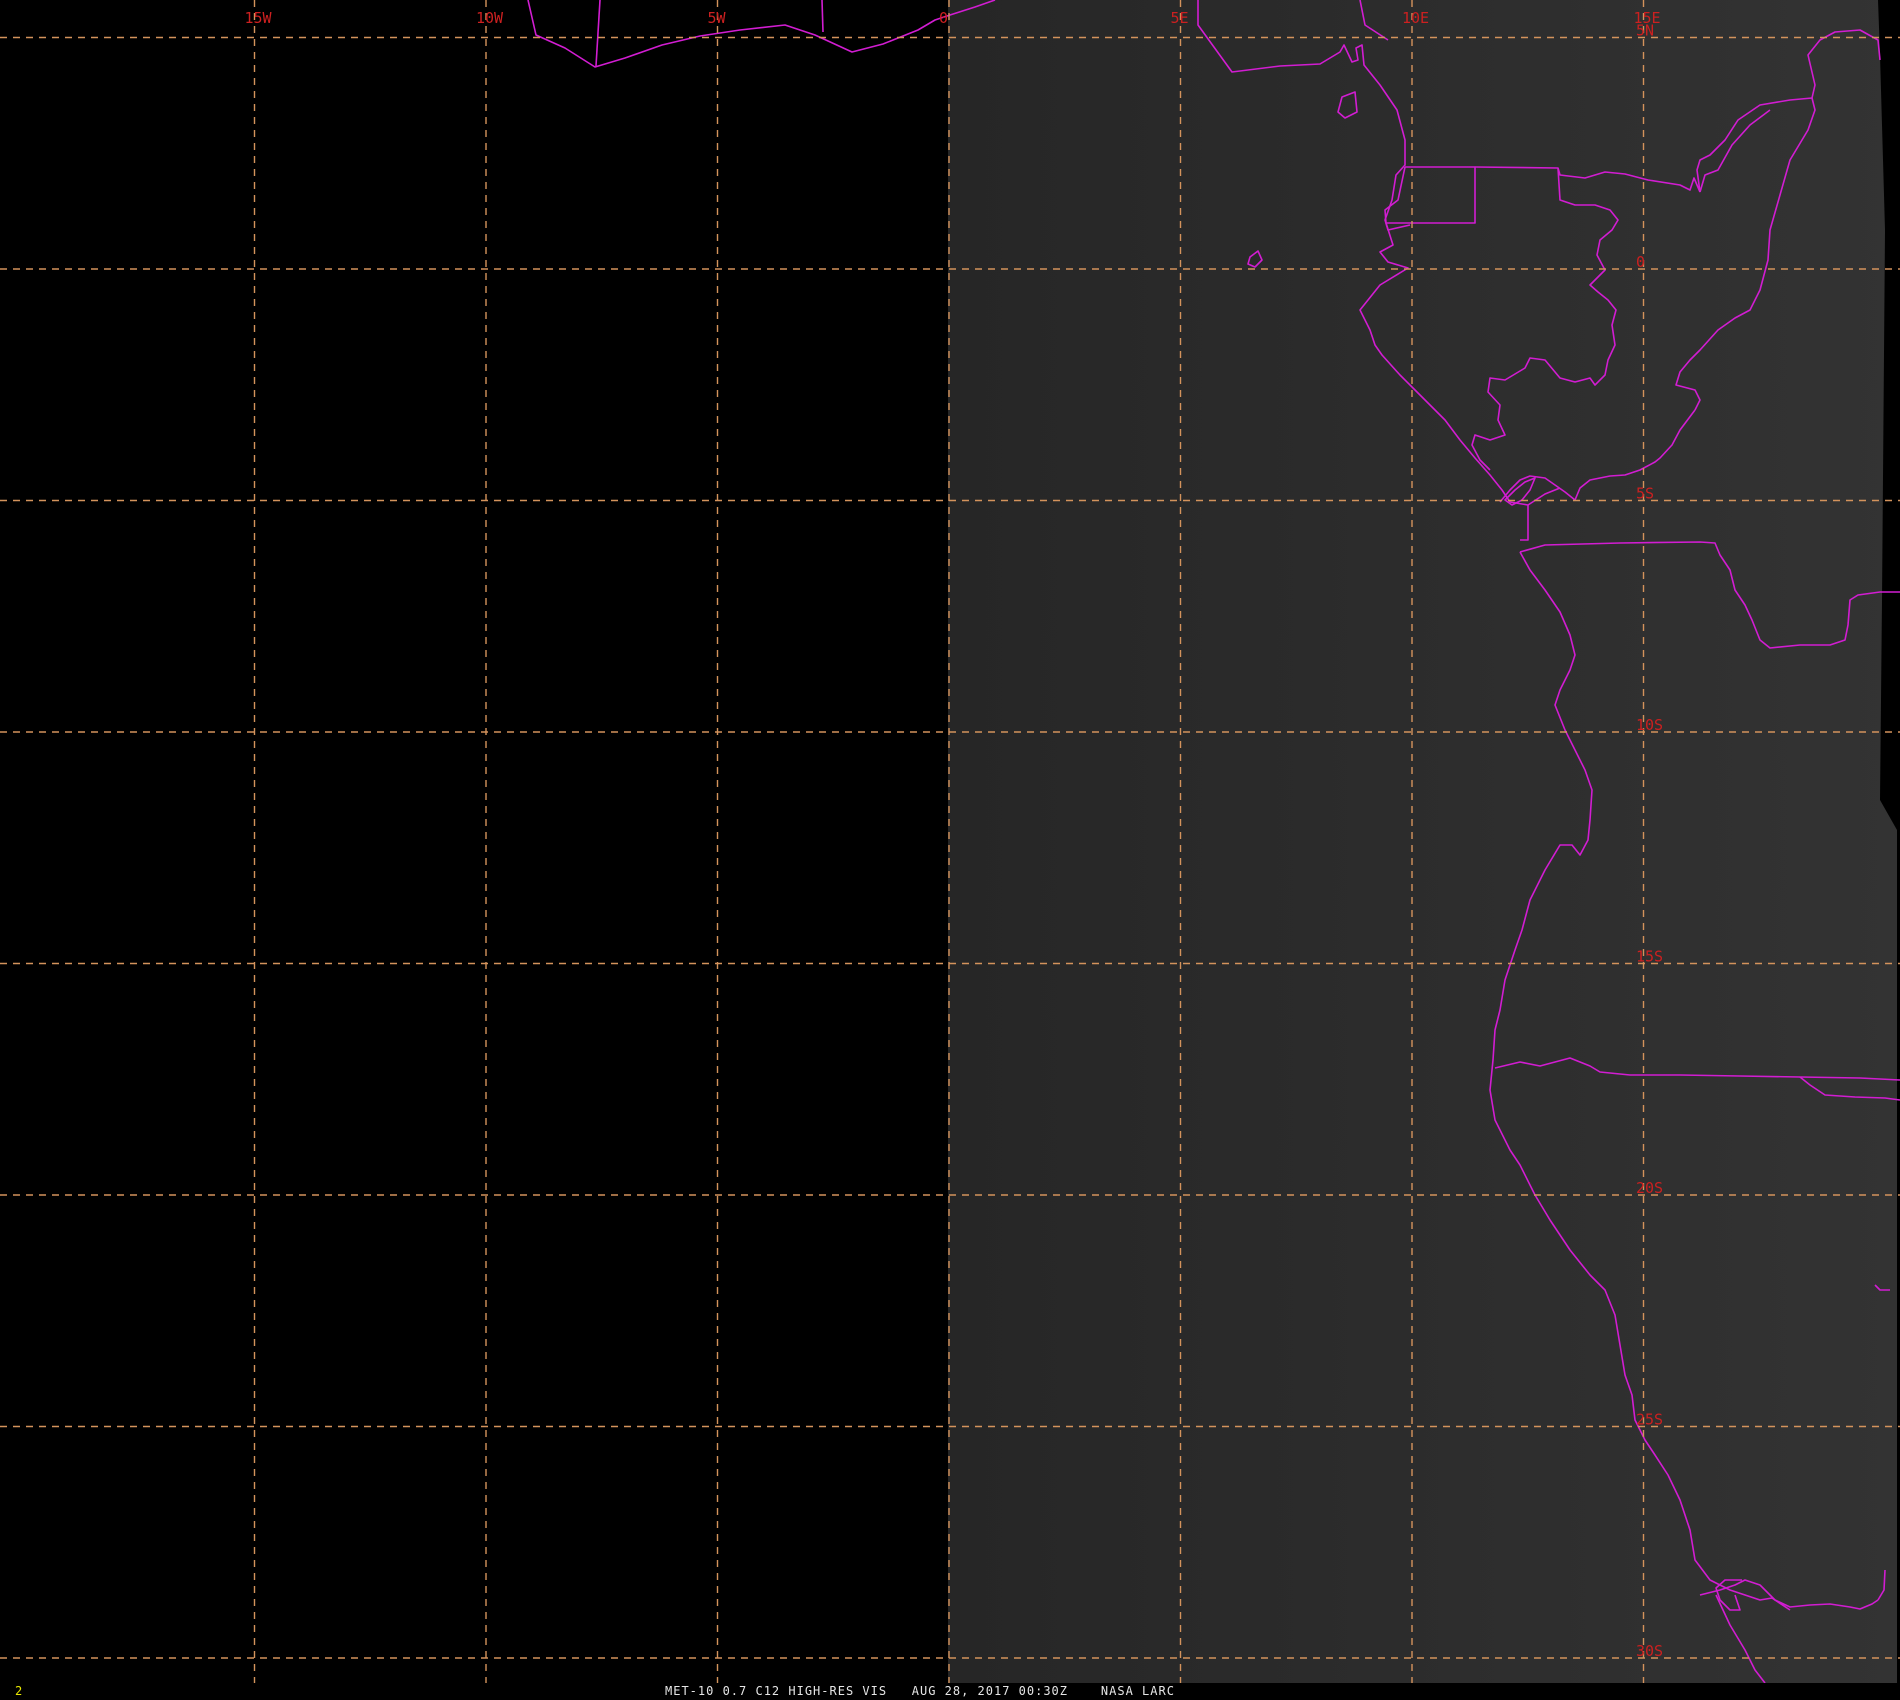 The image size is (1900, 1700). I want to click on frame-number: 2, so click(19, 1691).